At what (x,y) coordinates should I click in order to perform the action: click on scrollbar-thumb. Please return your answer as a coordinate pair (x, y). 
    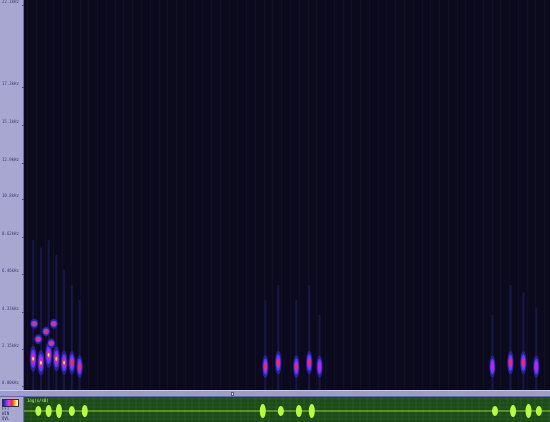
    Looking at the image, I should click on (232, 394).